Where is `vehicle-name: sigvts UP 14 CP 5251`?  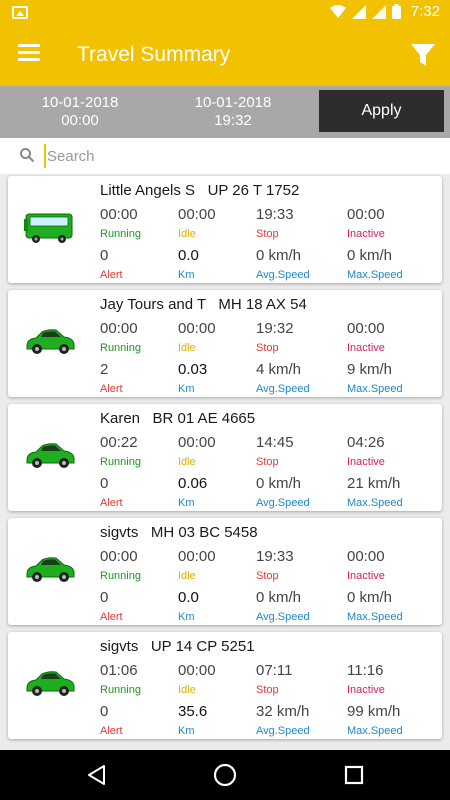 vehicle-name: sigvts UP 14 CP 5251 is located at coordinates (177, 646).